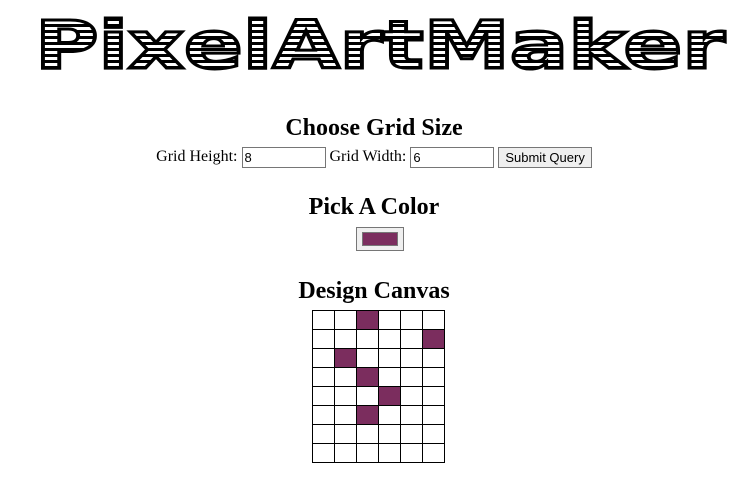  I want to click on design-canvas-heading: Design Canvas, so click(374, 291).